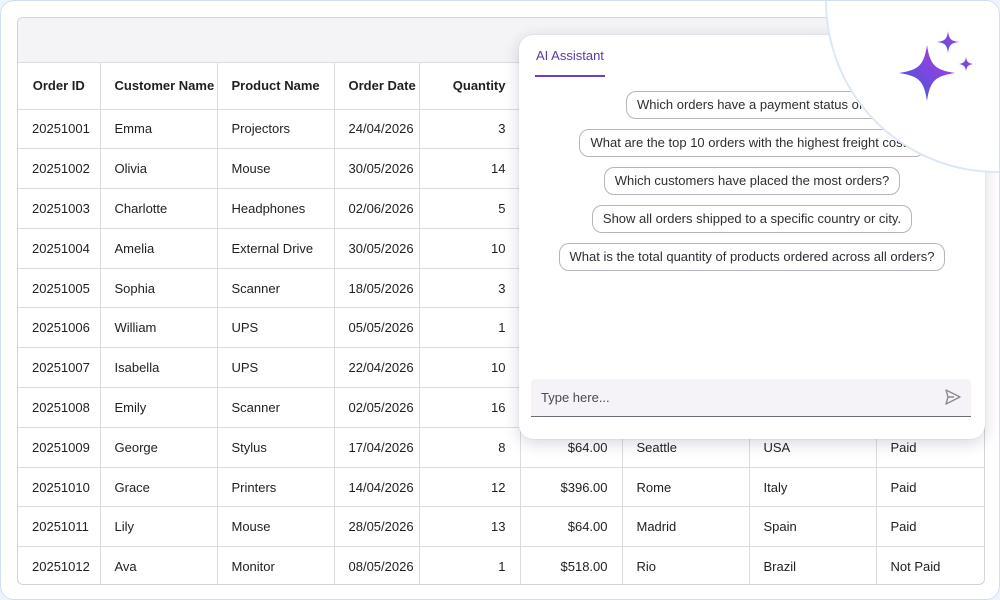 This screenshot has height=600, width=1000. Describe the element at coordinates (470, 527) in the screenshot. I see `table-cell: 13` at that location.